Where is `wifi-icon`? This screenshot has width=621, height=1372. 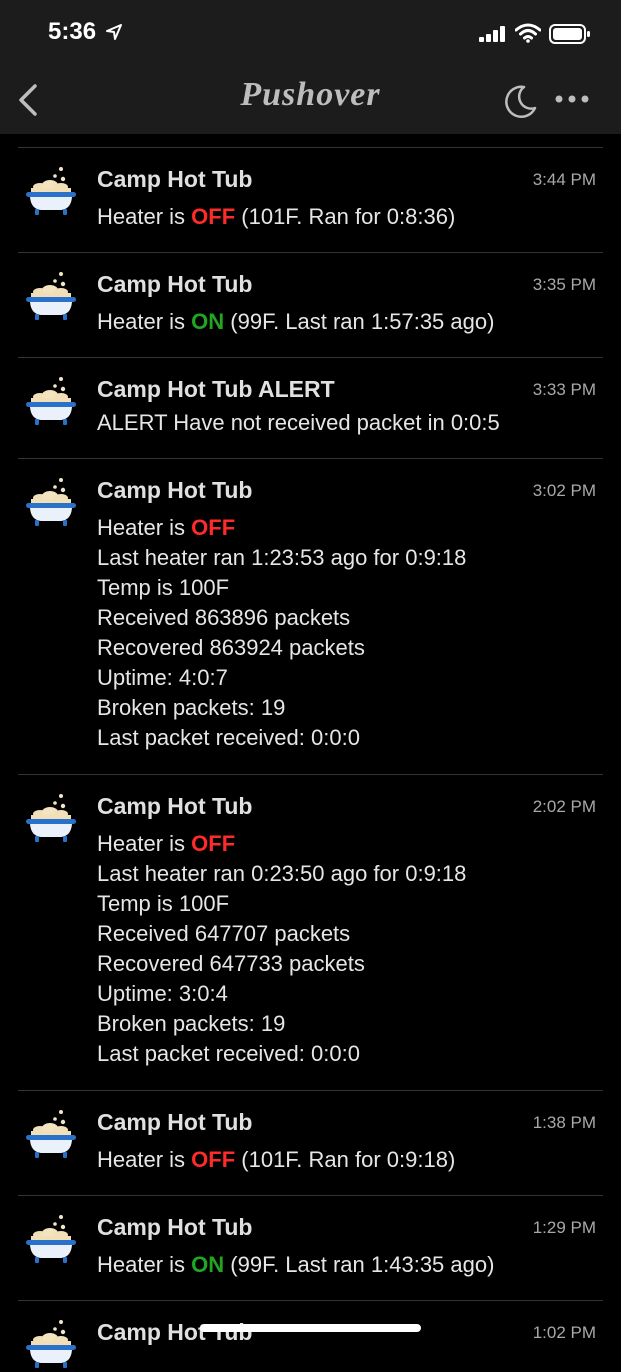 wifi-icon is located at coordinates (528, 33).